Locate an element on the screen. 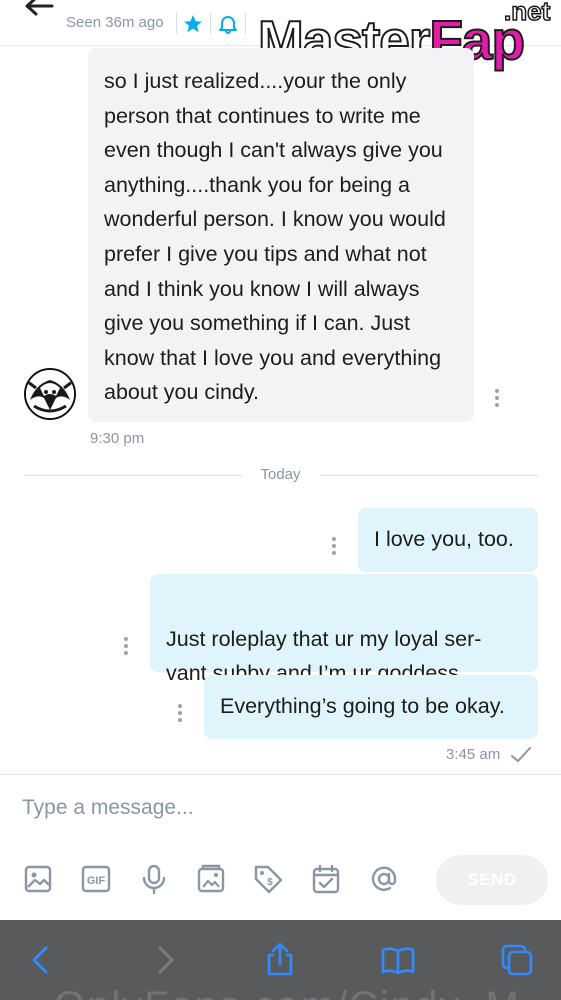 This screenshot has width=561, height=1000. send-button: SEND is located at coordinates (492, 880).